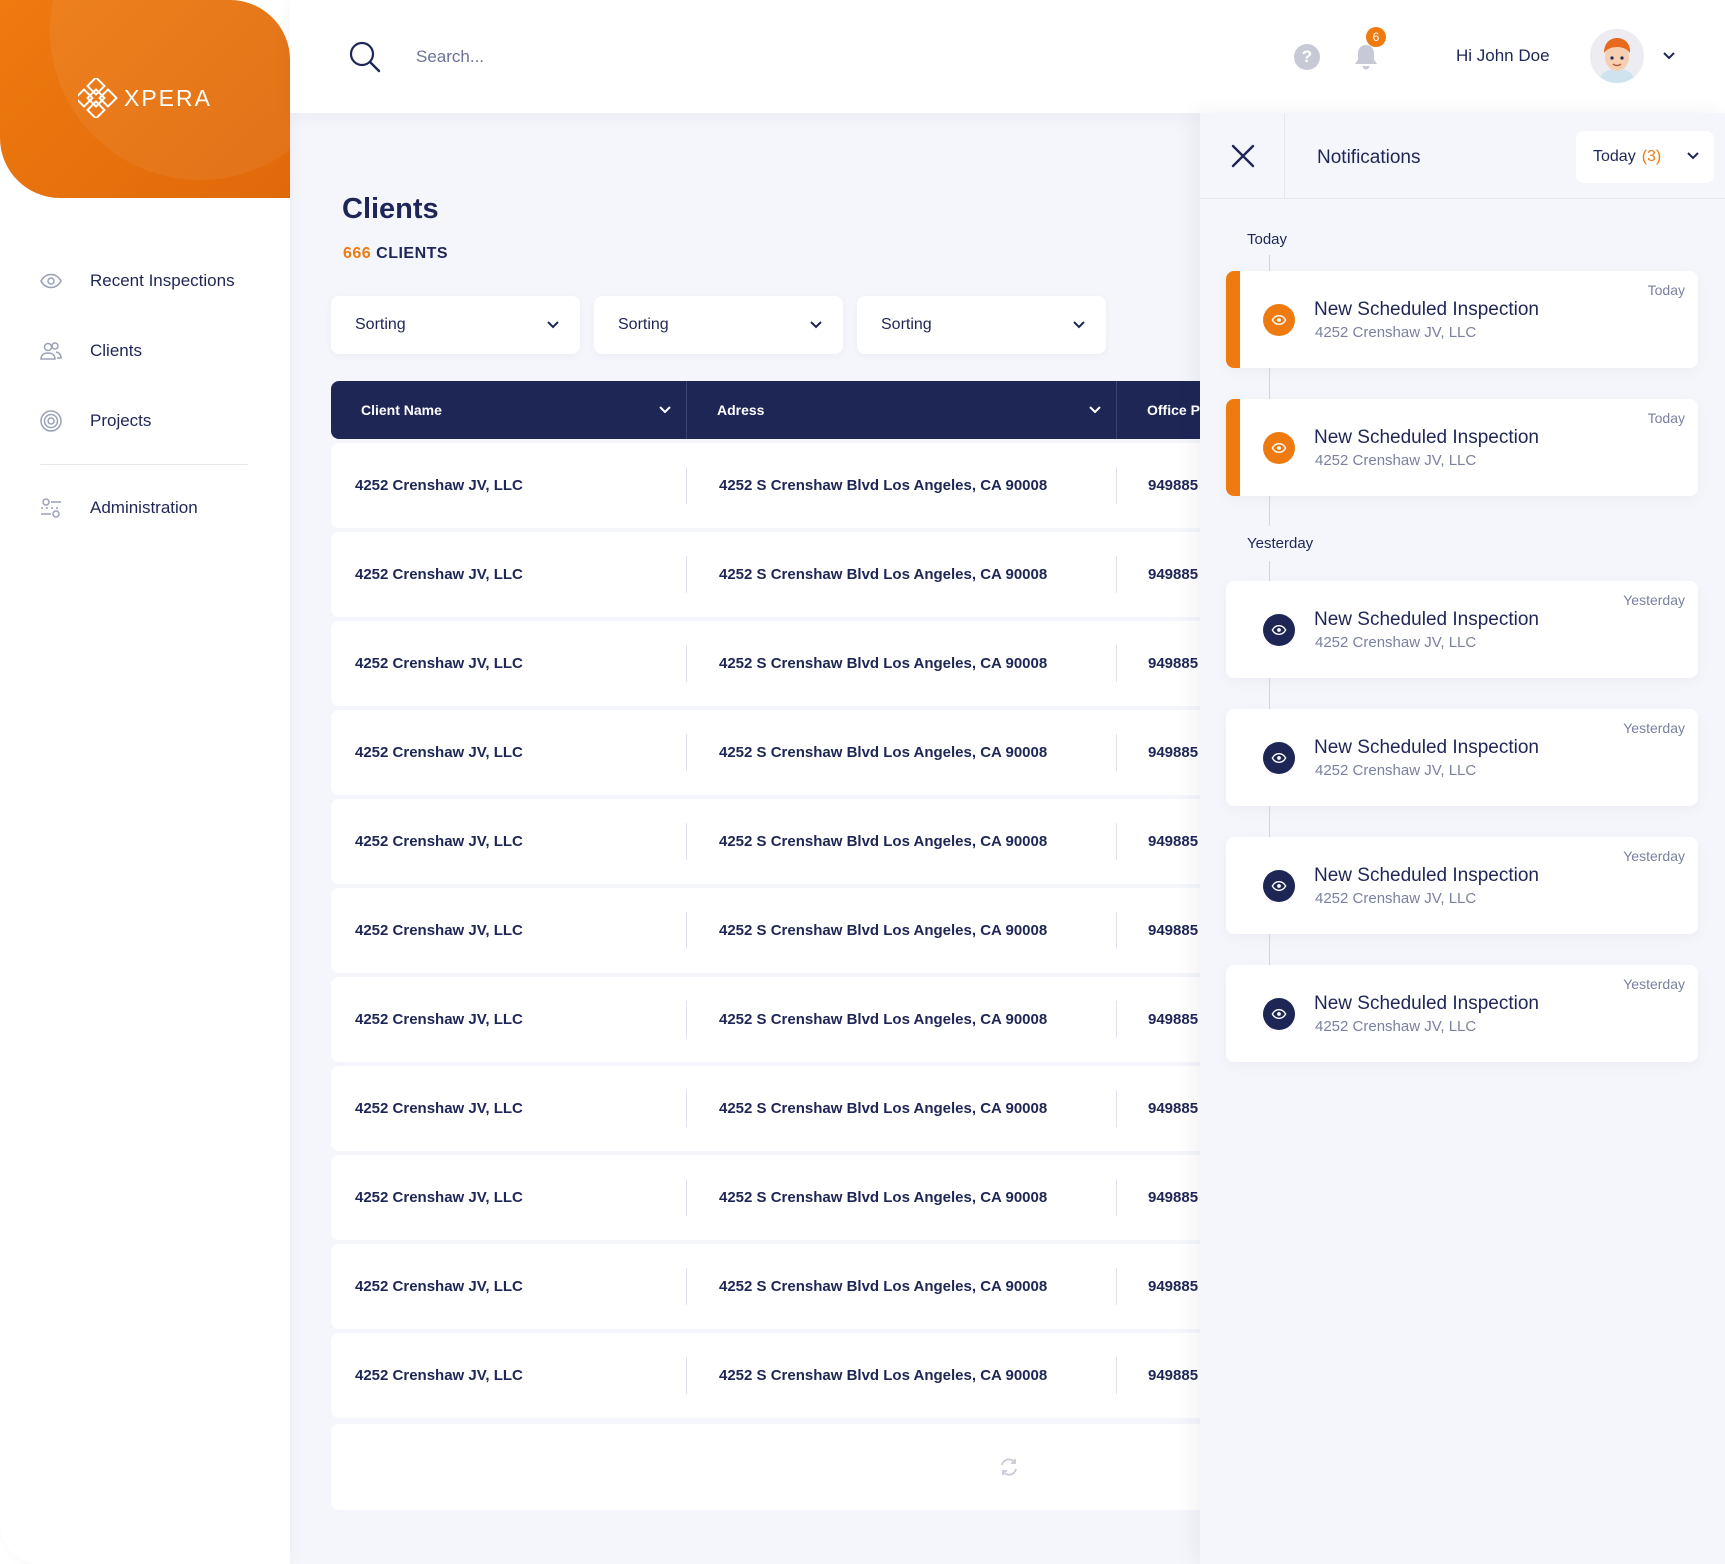 The width and height of the screenshot is (1725, 1564). I want to click on nav-divider, so click(144, 464).